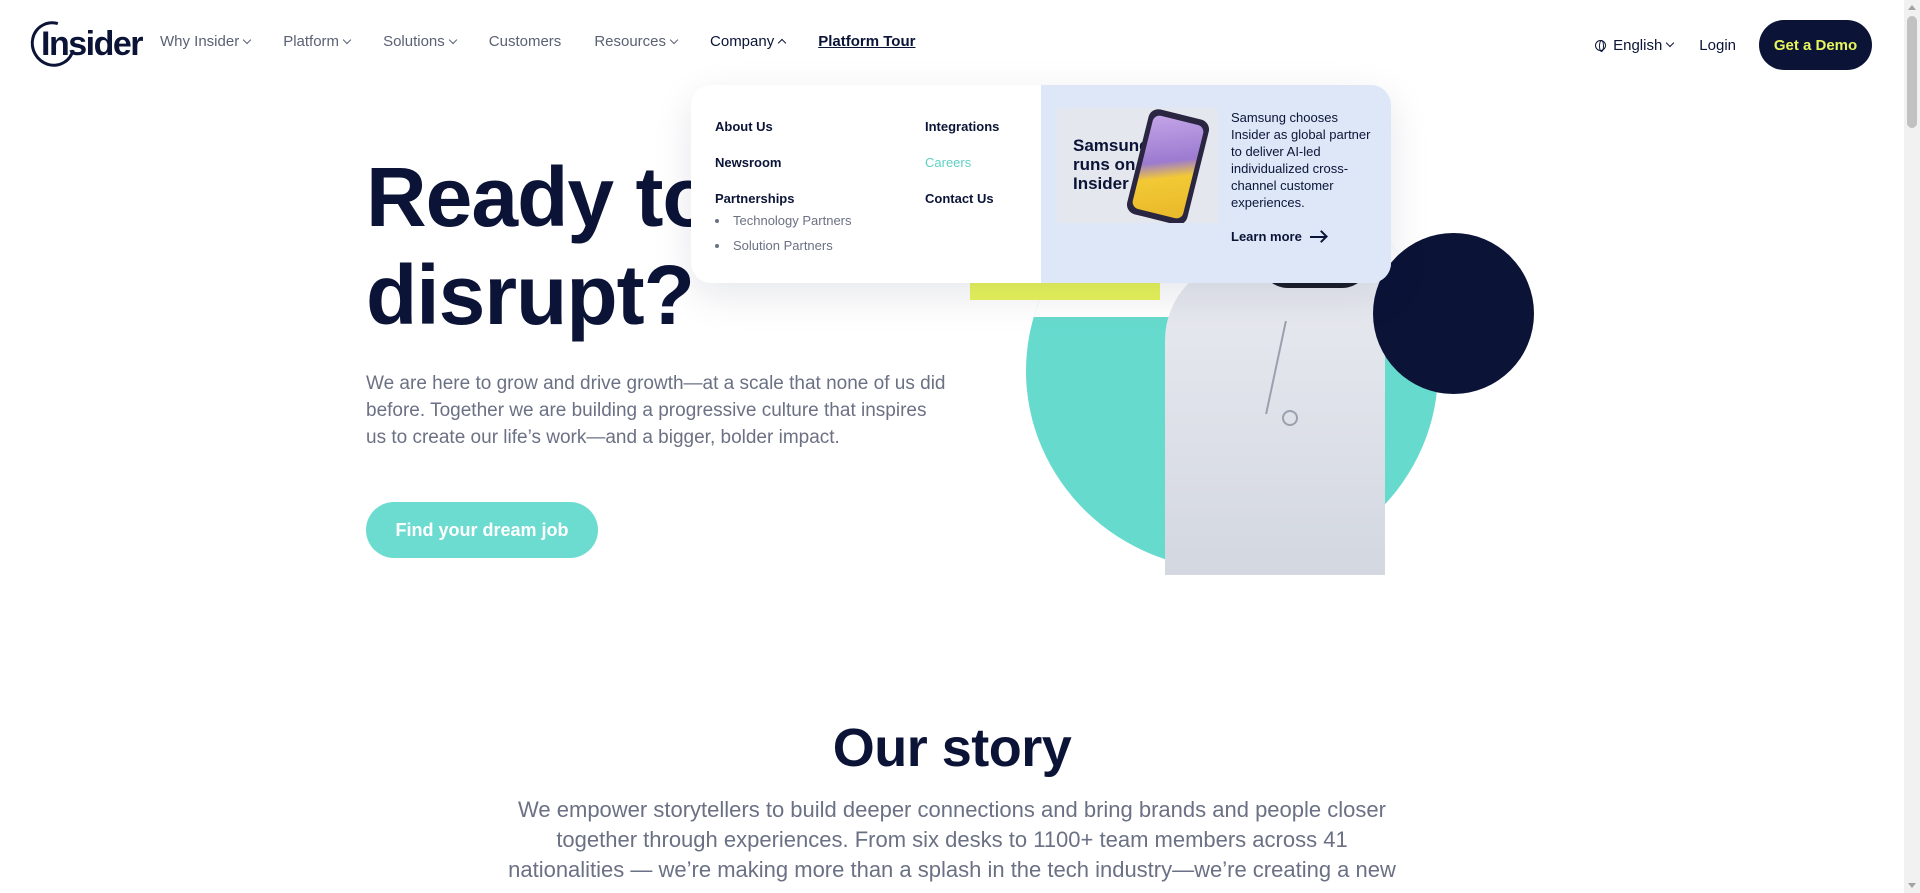 The height and width of the screenshot is (893, 1920). Describe the element at coordinates (783, 233) in the screenshot. I see `partnerships-submenu: Technology Partners Solution Partners` at that location.